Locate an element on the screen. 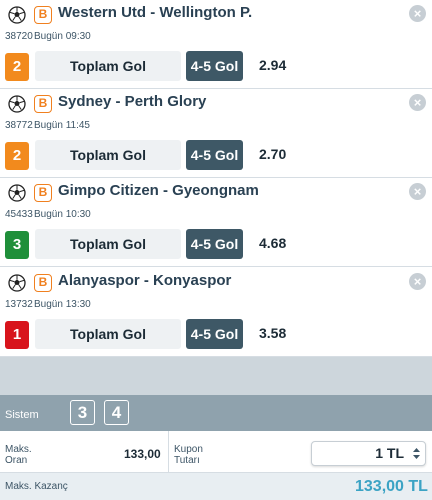 This screenshot has height=500, width=432. match-teams: Gimpo Citizen - Gyeongnam is located at coordinates (158, 190).